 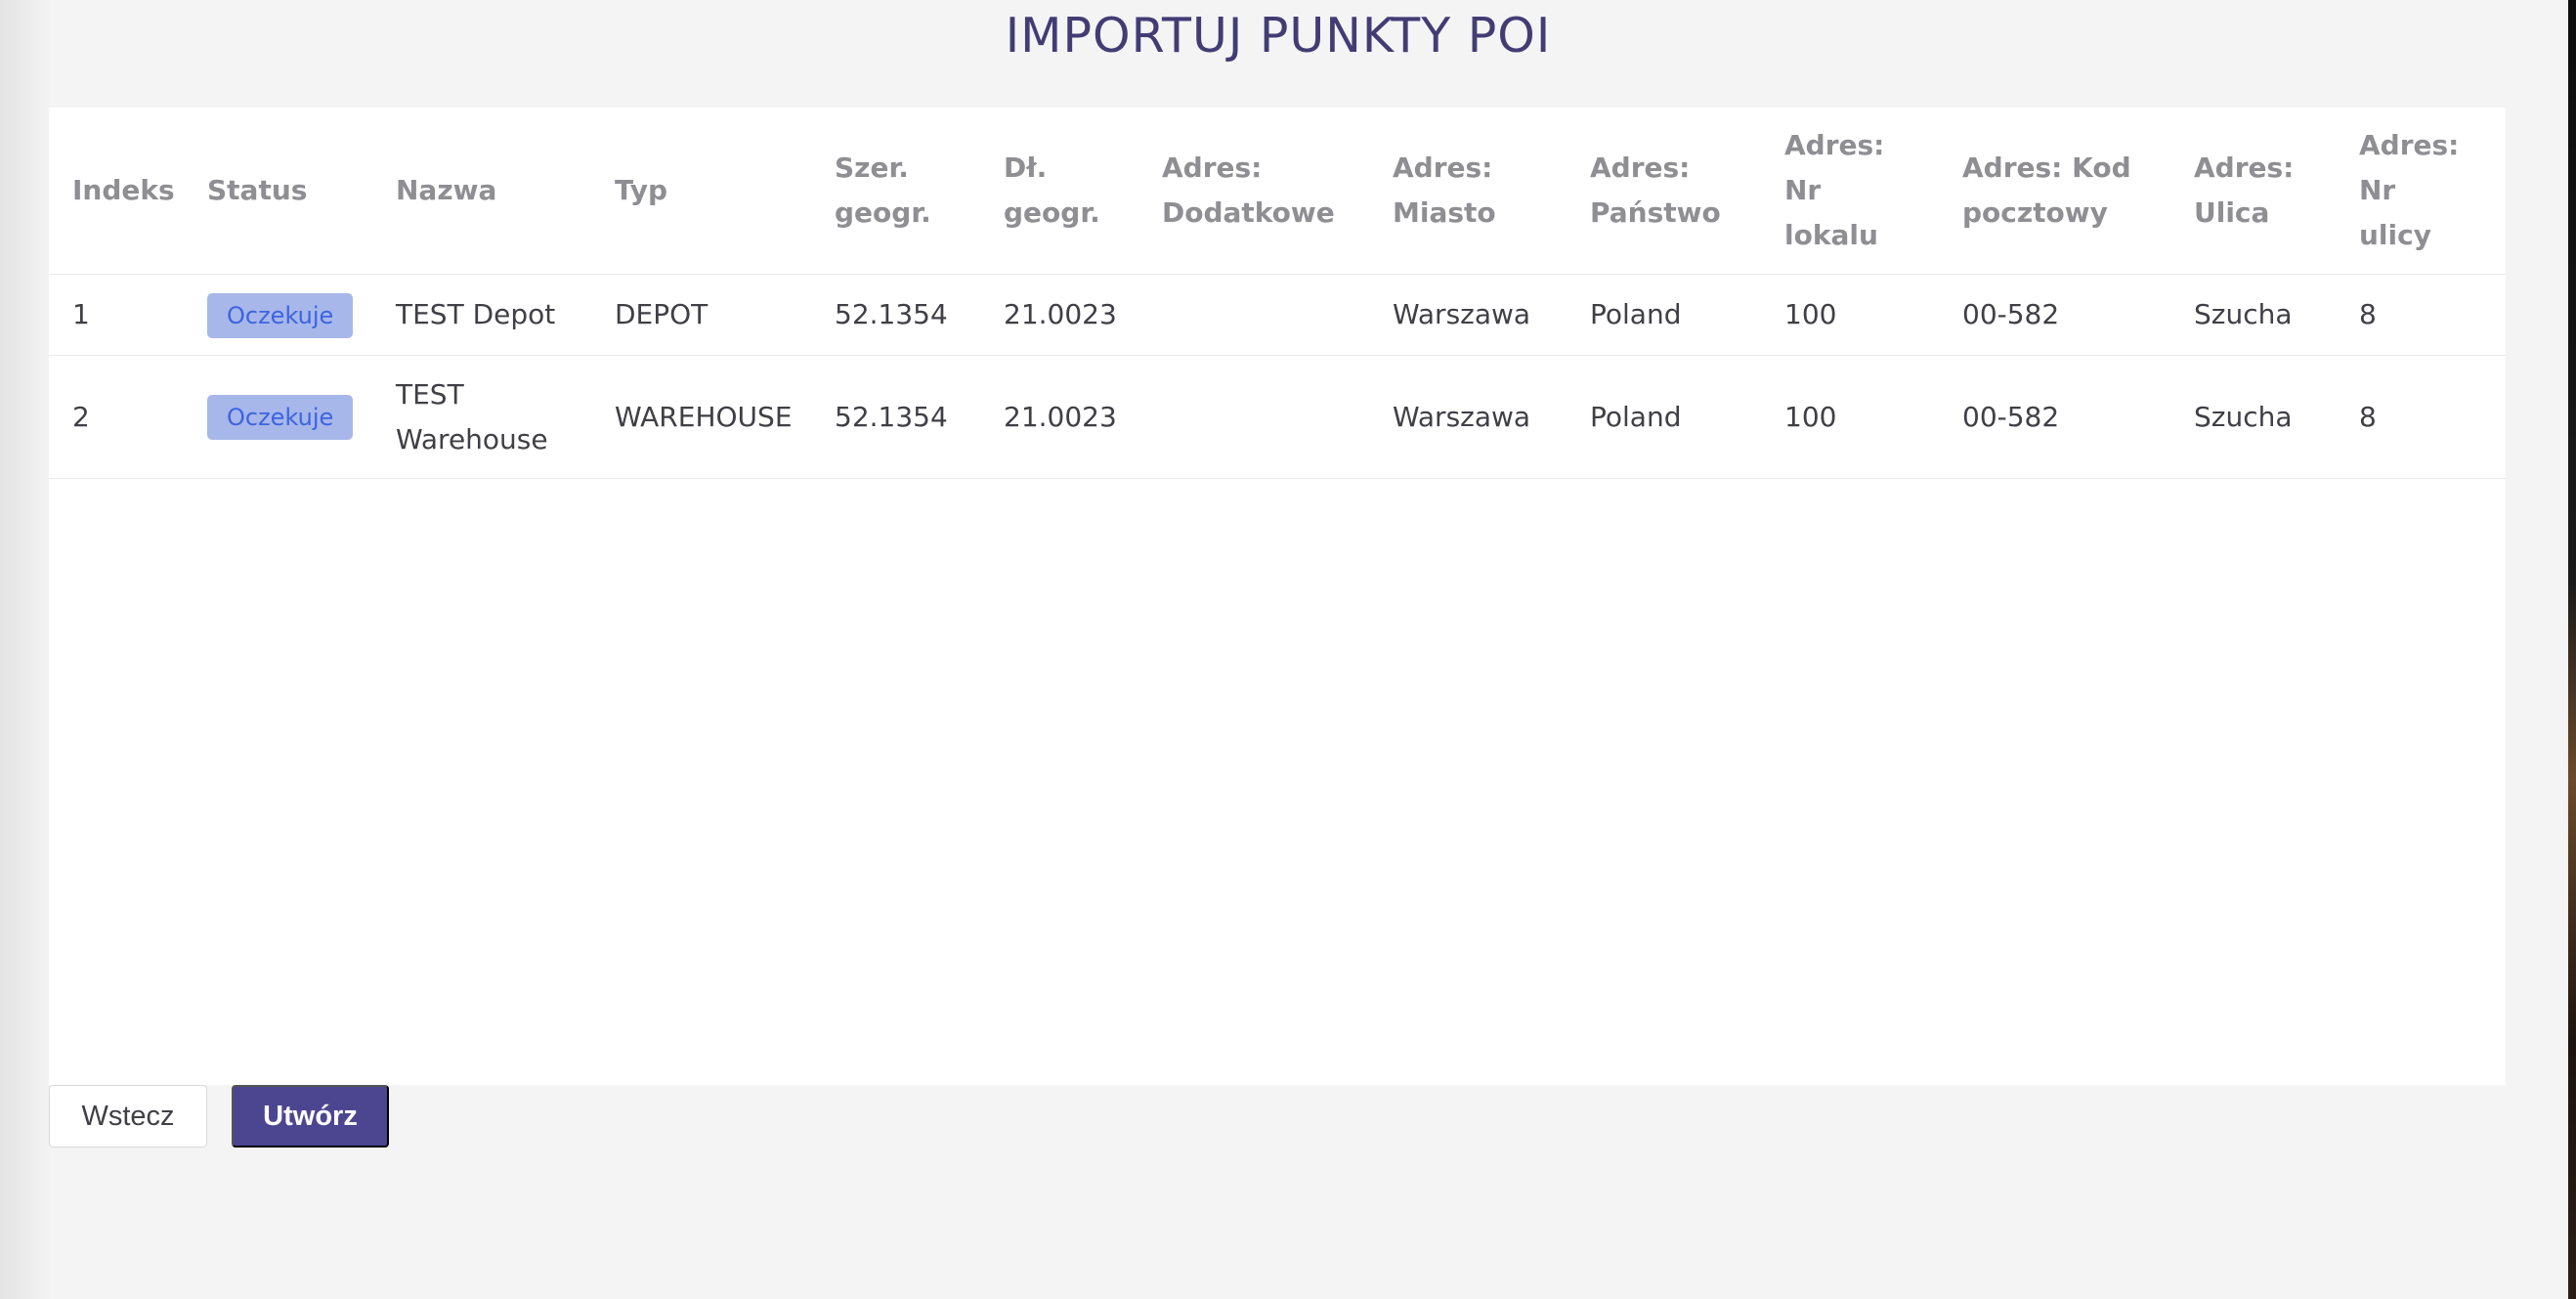 I want to click on cell-index: 2, so click(x=117, y=417).